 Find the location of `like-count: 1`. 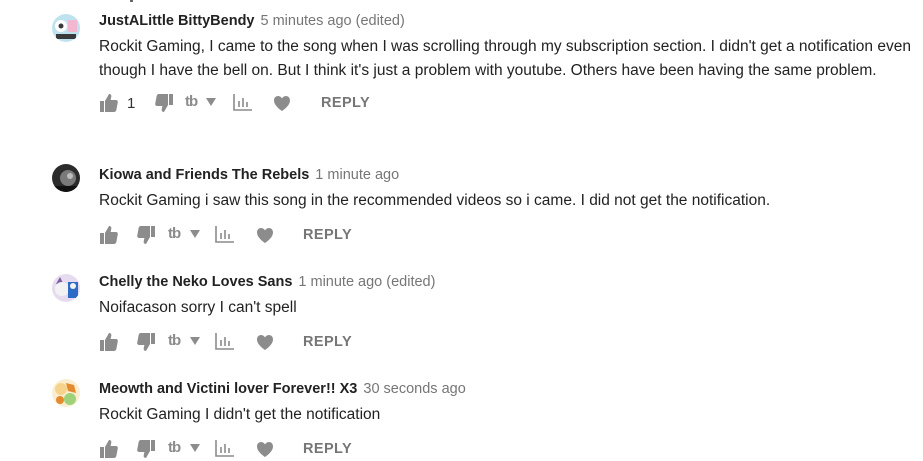

like-count: 1 is located at coordinates (131, 103).